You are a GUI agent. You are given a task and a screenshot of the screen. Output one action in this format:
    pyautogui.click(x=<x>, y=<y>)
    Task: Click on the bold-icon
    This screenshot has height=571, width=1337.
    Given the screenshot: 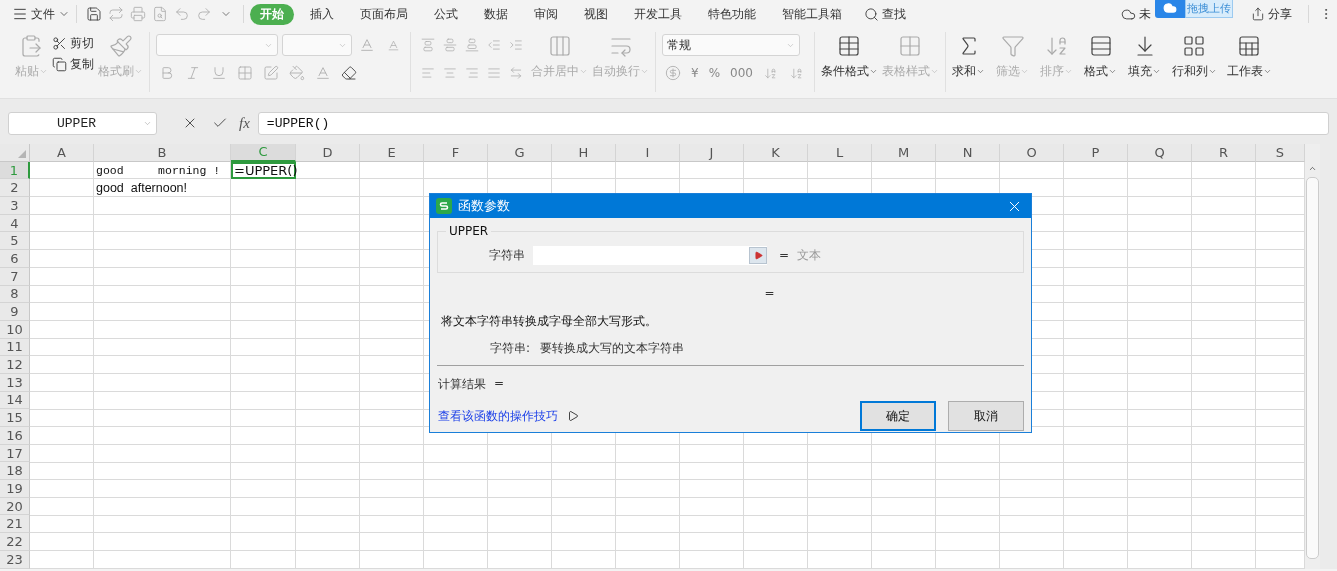 What is the action you would take?
    pyautogui.click(x=167, y=73)
    